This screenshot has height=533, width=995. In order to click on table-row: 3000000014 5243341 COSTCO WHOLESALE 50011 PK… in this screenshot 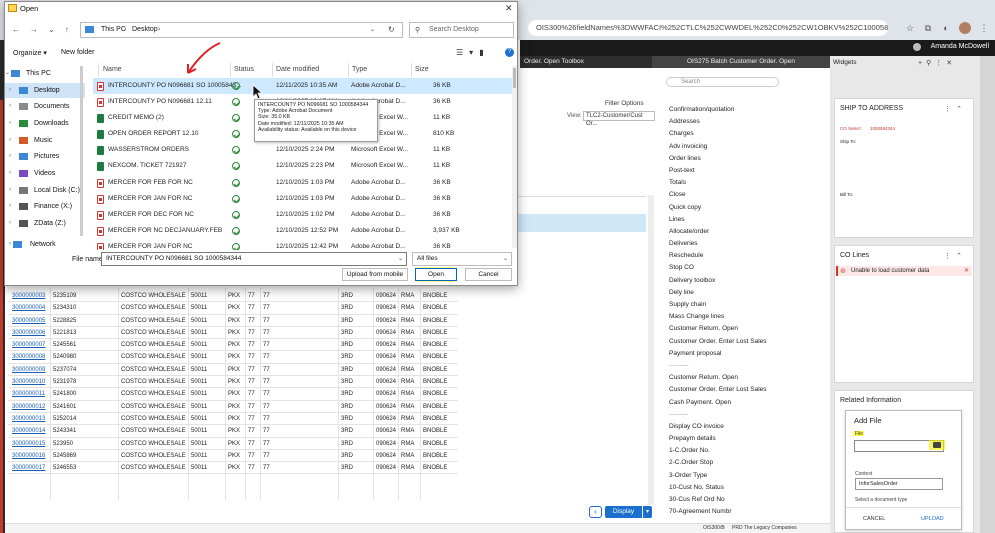, I will do `click(233, 431)`.